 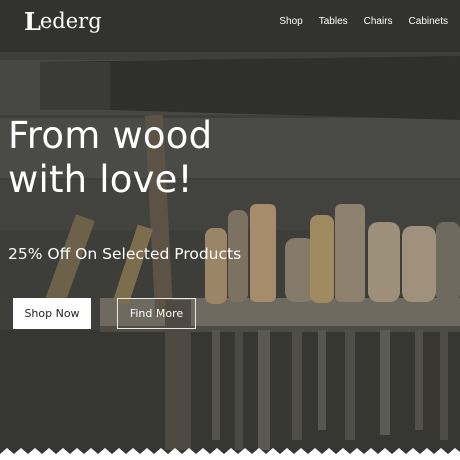 What do you see at coordinates (156, 313) in the screenshot?
I see `find-more-button: Find More` at bounding box center [156, 313].